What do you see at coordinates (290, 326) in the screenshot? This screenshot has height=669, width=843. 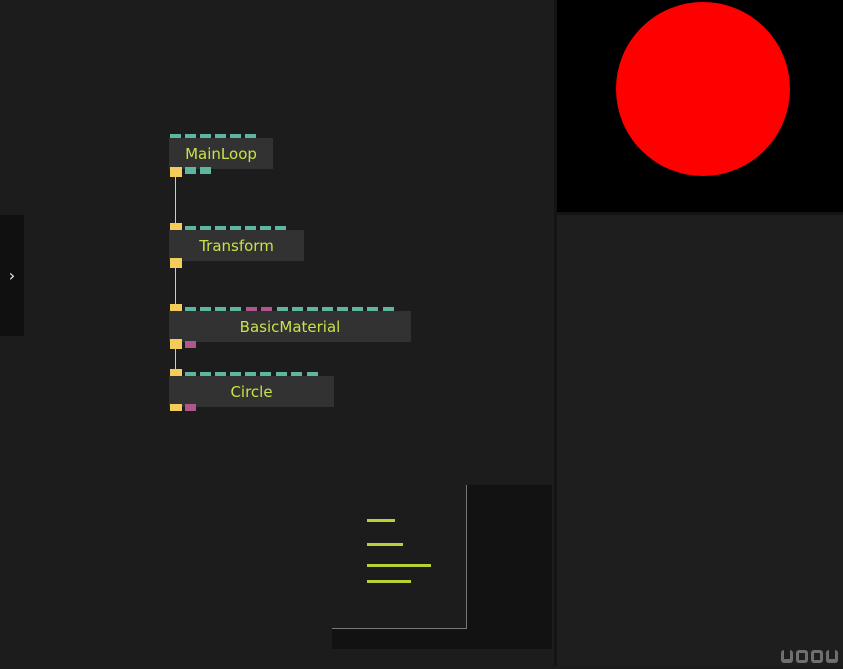 I see `node-title: BasicMaterial` at bounding box center [290, 326].